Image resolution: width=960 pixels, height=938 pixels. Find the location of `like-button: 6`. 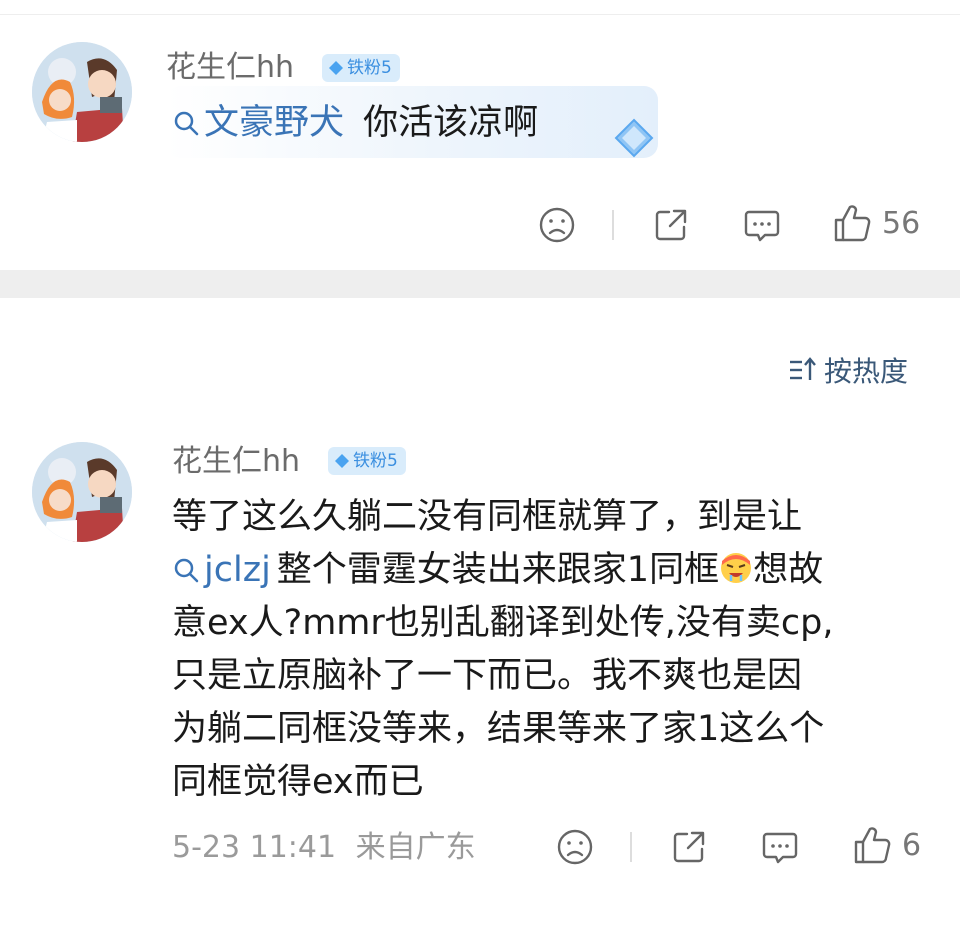

like-button: 6 is located at coordinates (886, 845).